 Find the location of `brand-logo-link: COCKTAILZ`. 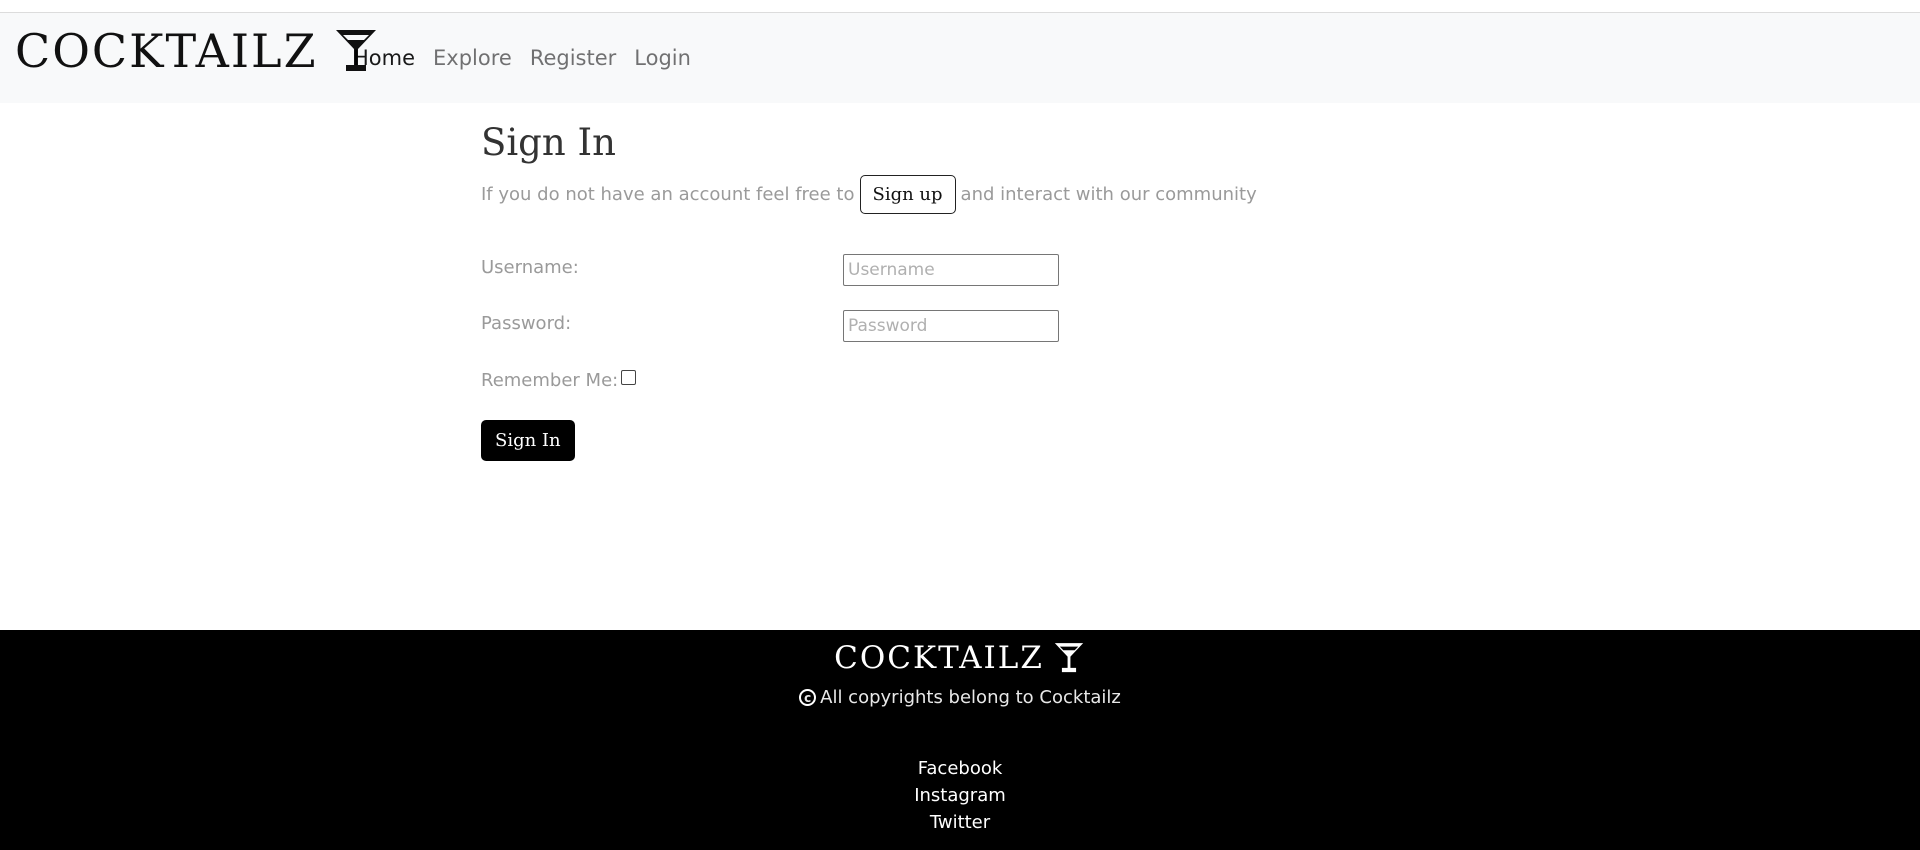

brand-logo-link: COCKTAILZ is located at coordinates (197, 51).